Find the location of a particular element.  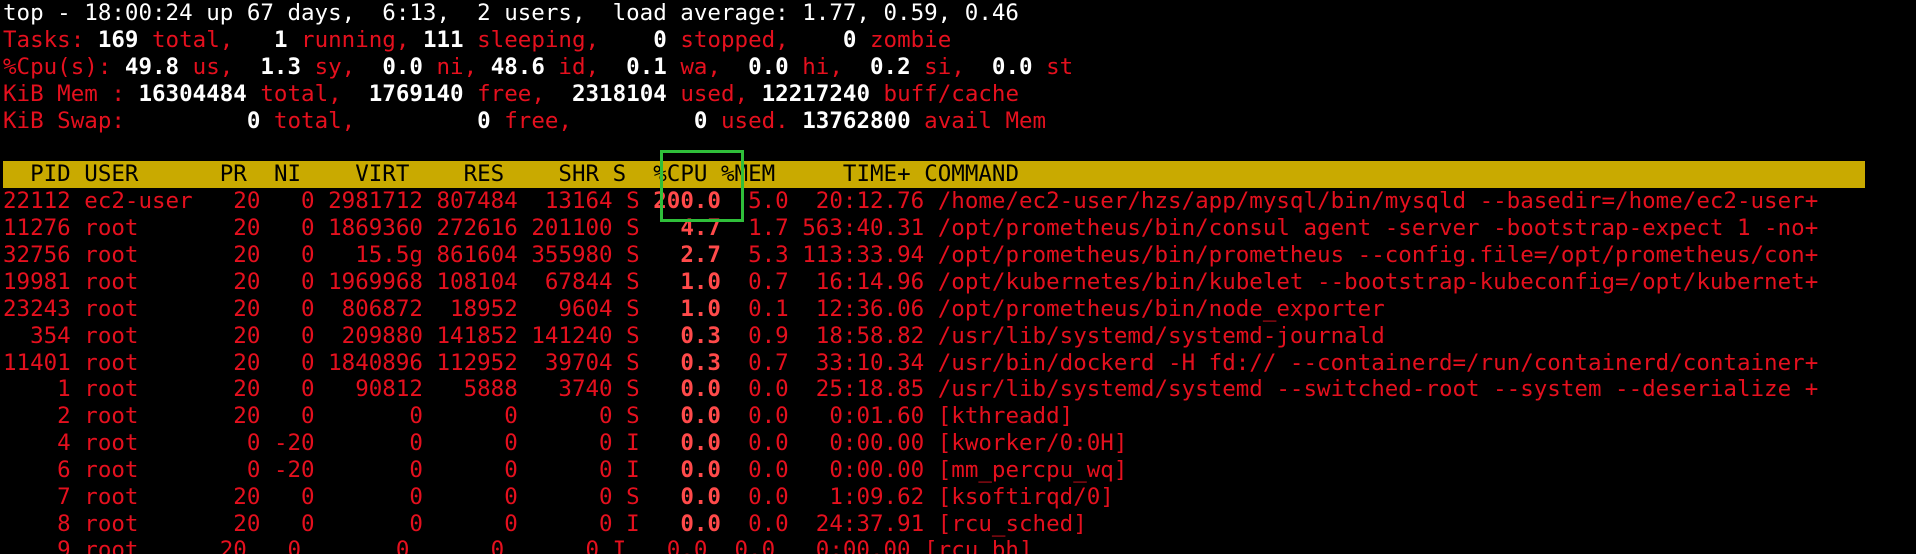

col-pr: PR is located at coordinates (233, 174).